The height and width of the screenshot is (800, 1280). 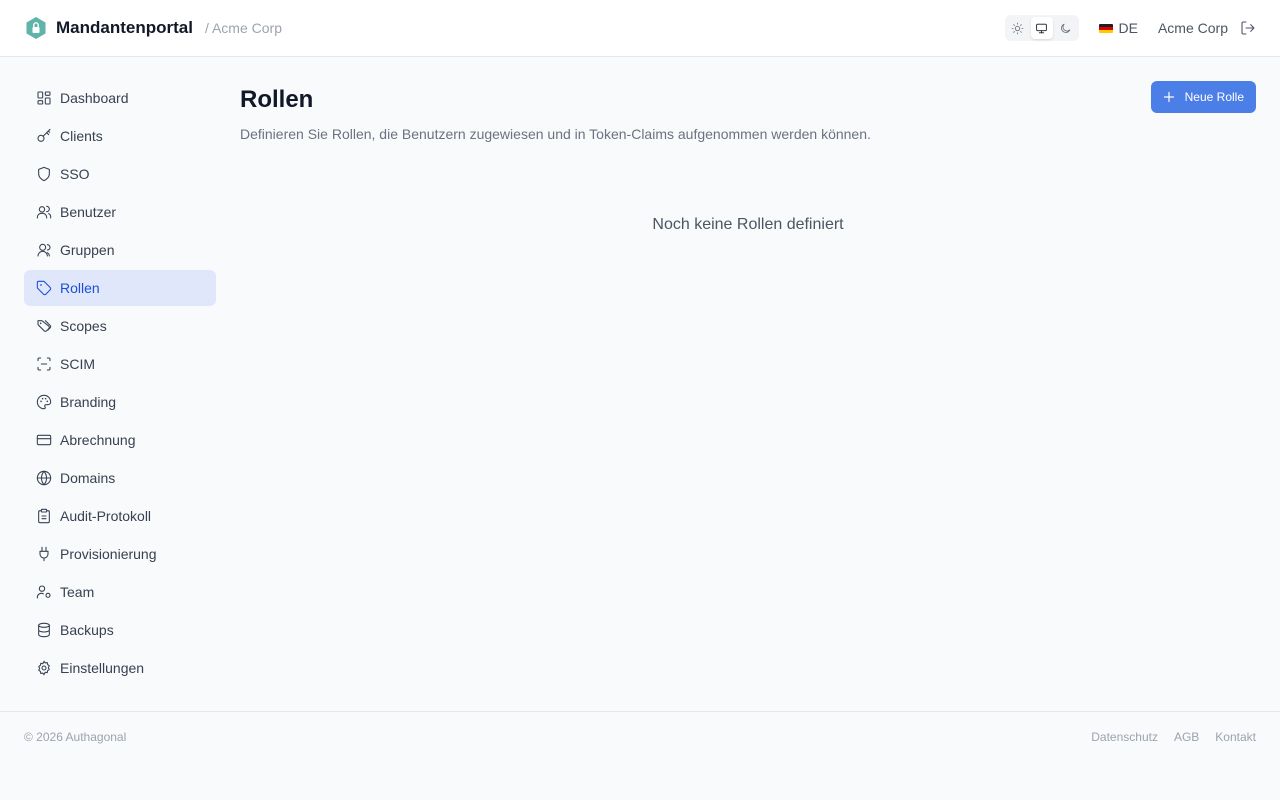 I want to click on footer-link-kontakt: Kontakt, so click(x=1235, y=737).